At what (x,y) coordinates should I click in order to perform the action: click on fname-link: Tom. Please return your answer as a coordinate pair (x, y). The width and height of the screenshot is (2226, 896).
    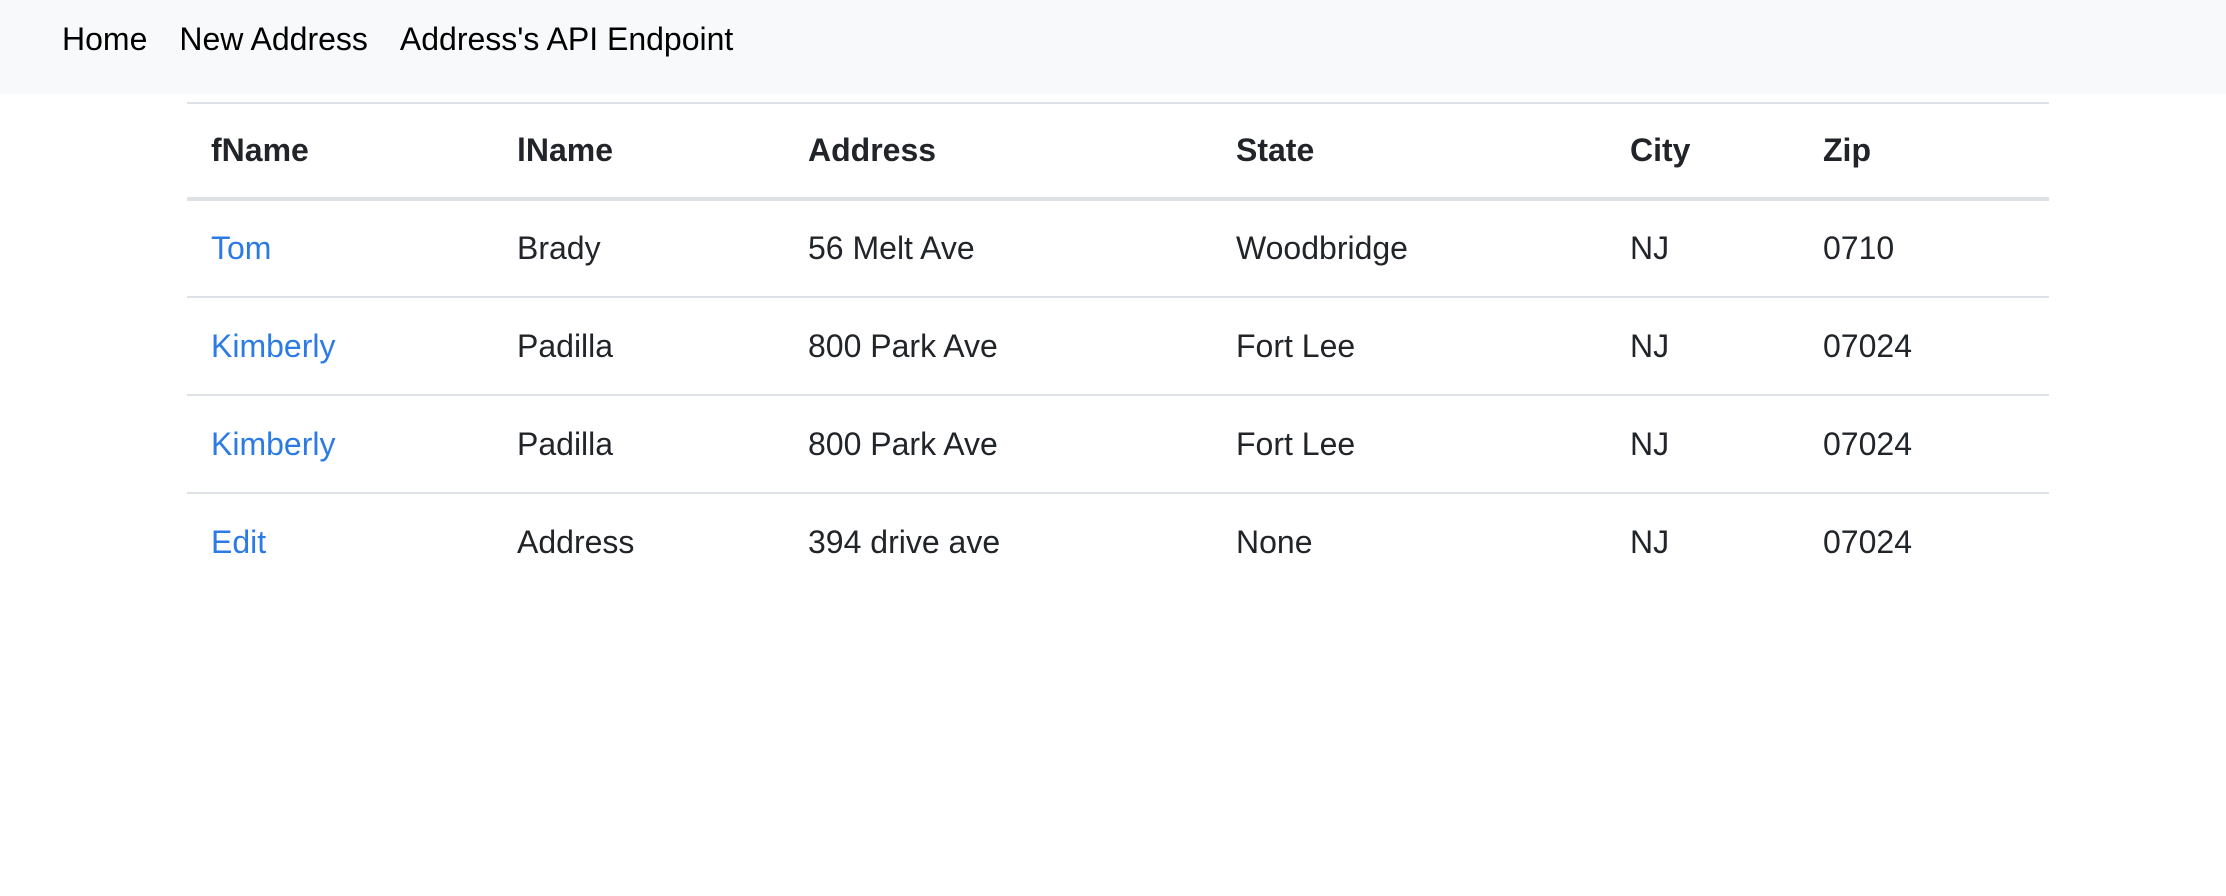
    Looking at the image, I should click on (241, 248).